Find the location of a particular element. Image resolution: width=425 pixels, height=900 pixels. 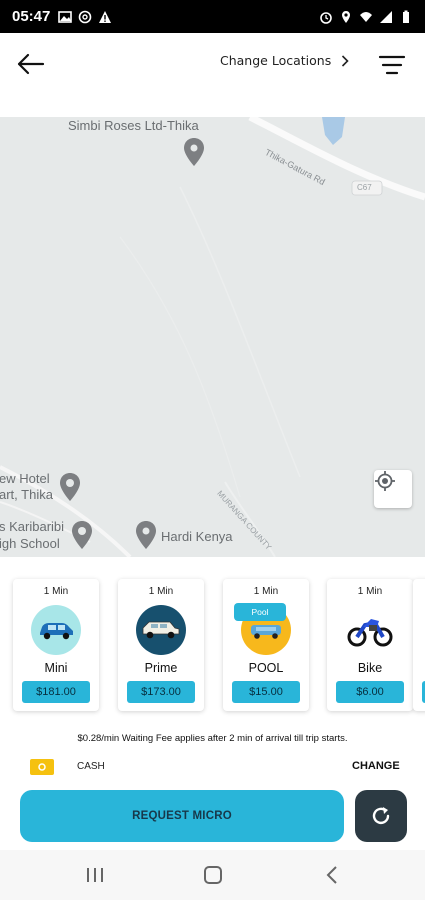

change-locations-label: Change Locations is located at coordinates (276, 60).